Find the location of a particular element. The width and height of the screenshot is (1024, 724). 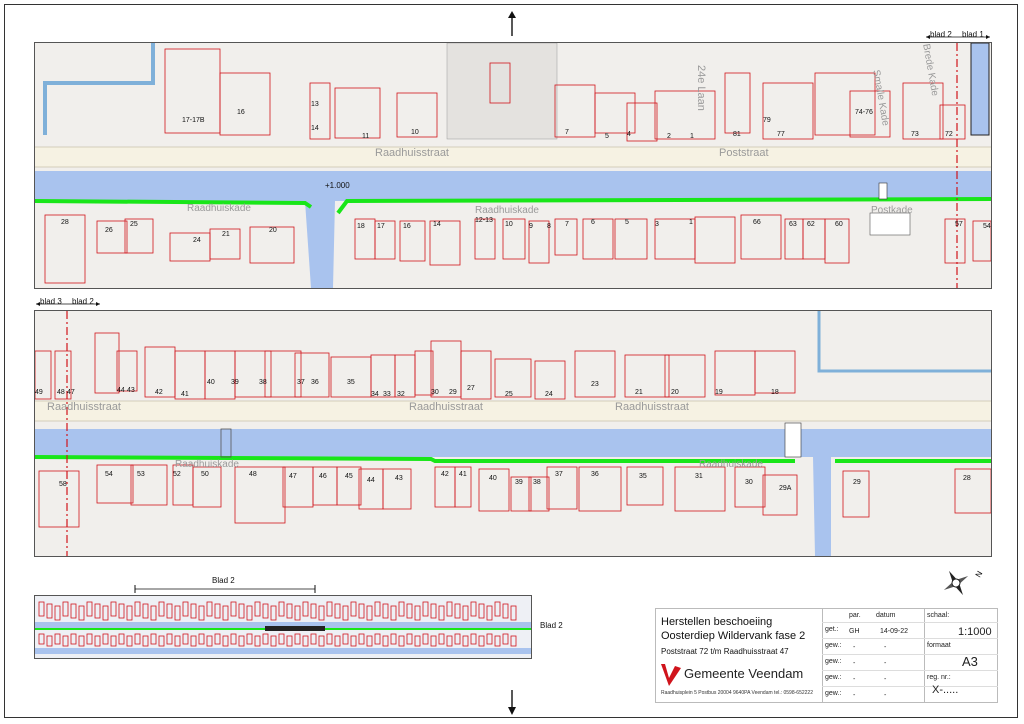

street-label: Raadhuisstraat is located at coordinates (652, 407).